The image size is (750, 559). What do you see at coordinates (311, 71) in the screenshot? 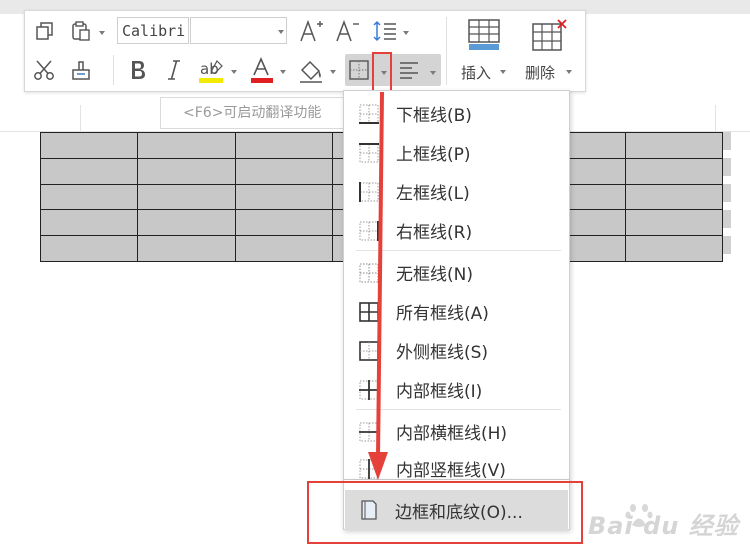
I see `shading-fill-icon` at bounding box center [311, 71].